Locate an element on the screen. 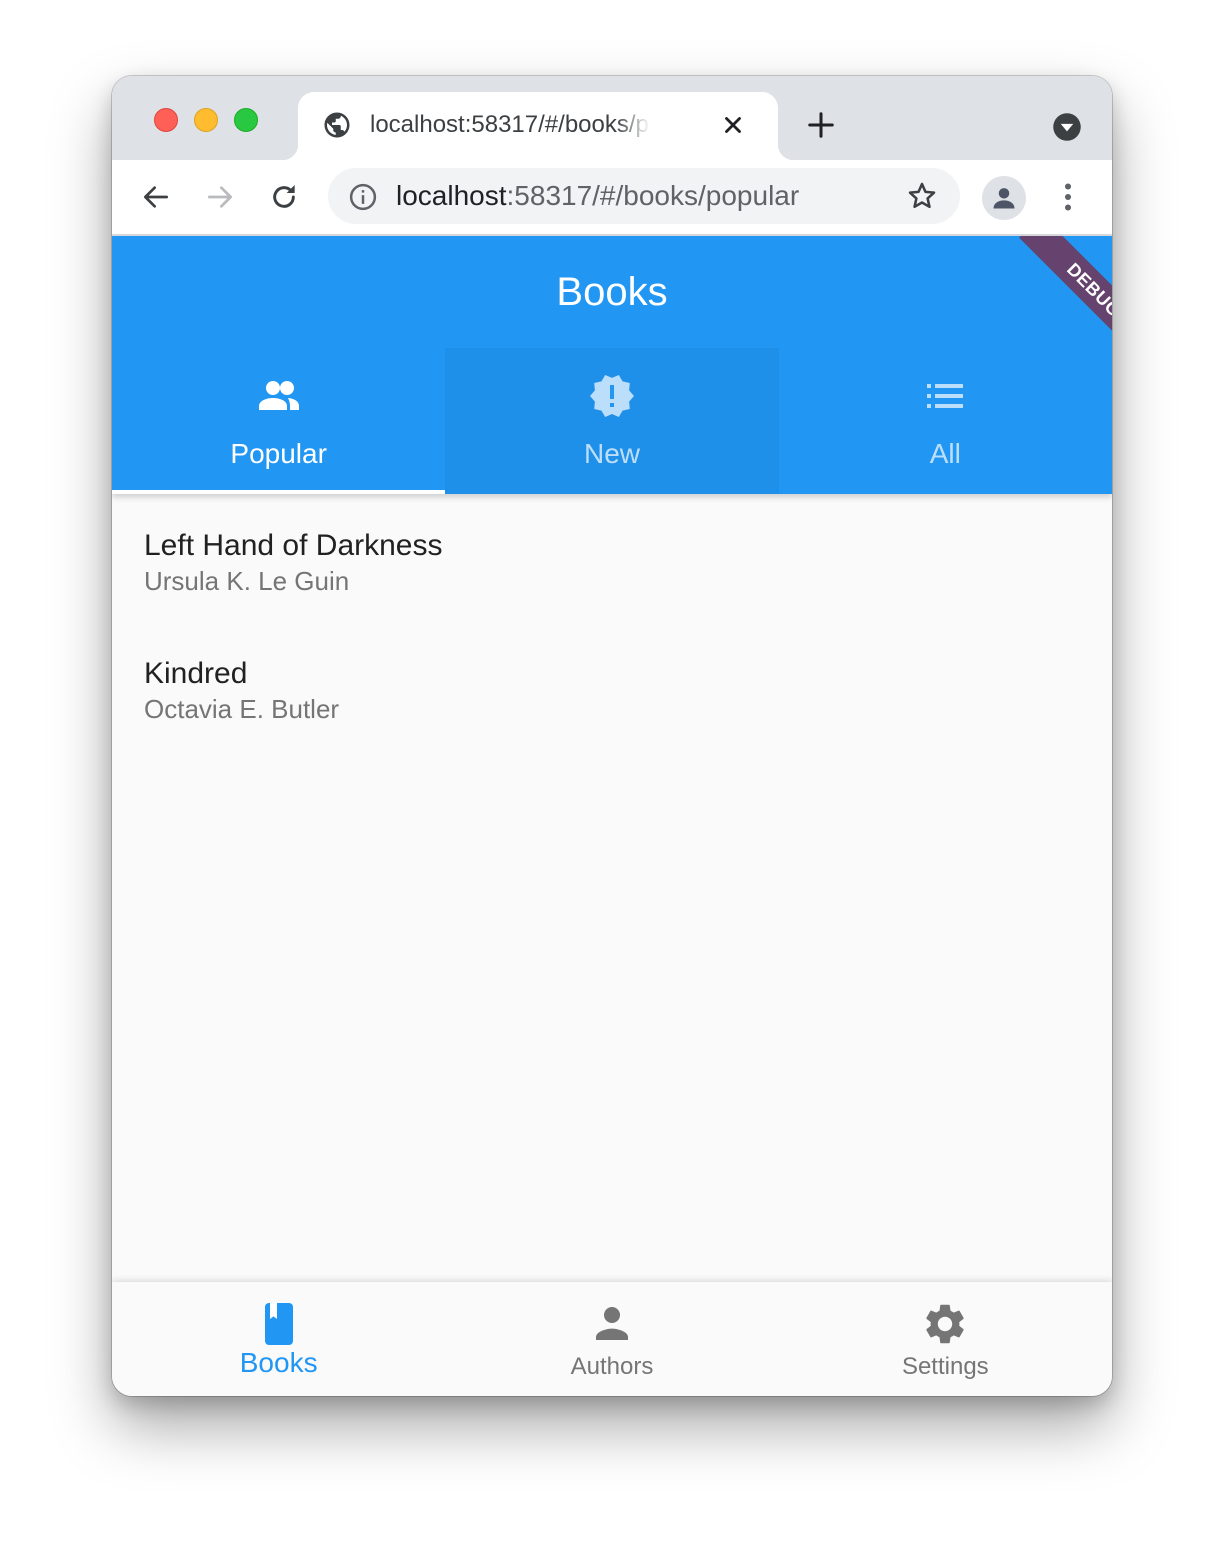 The image size is (1224, 1544). browser-toolbar: localhost:58317/#/books/popular is located at coordinates (612, 198).